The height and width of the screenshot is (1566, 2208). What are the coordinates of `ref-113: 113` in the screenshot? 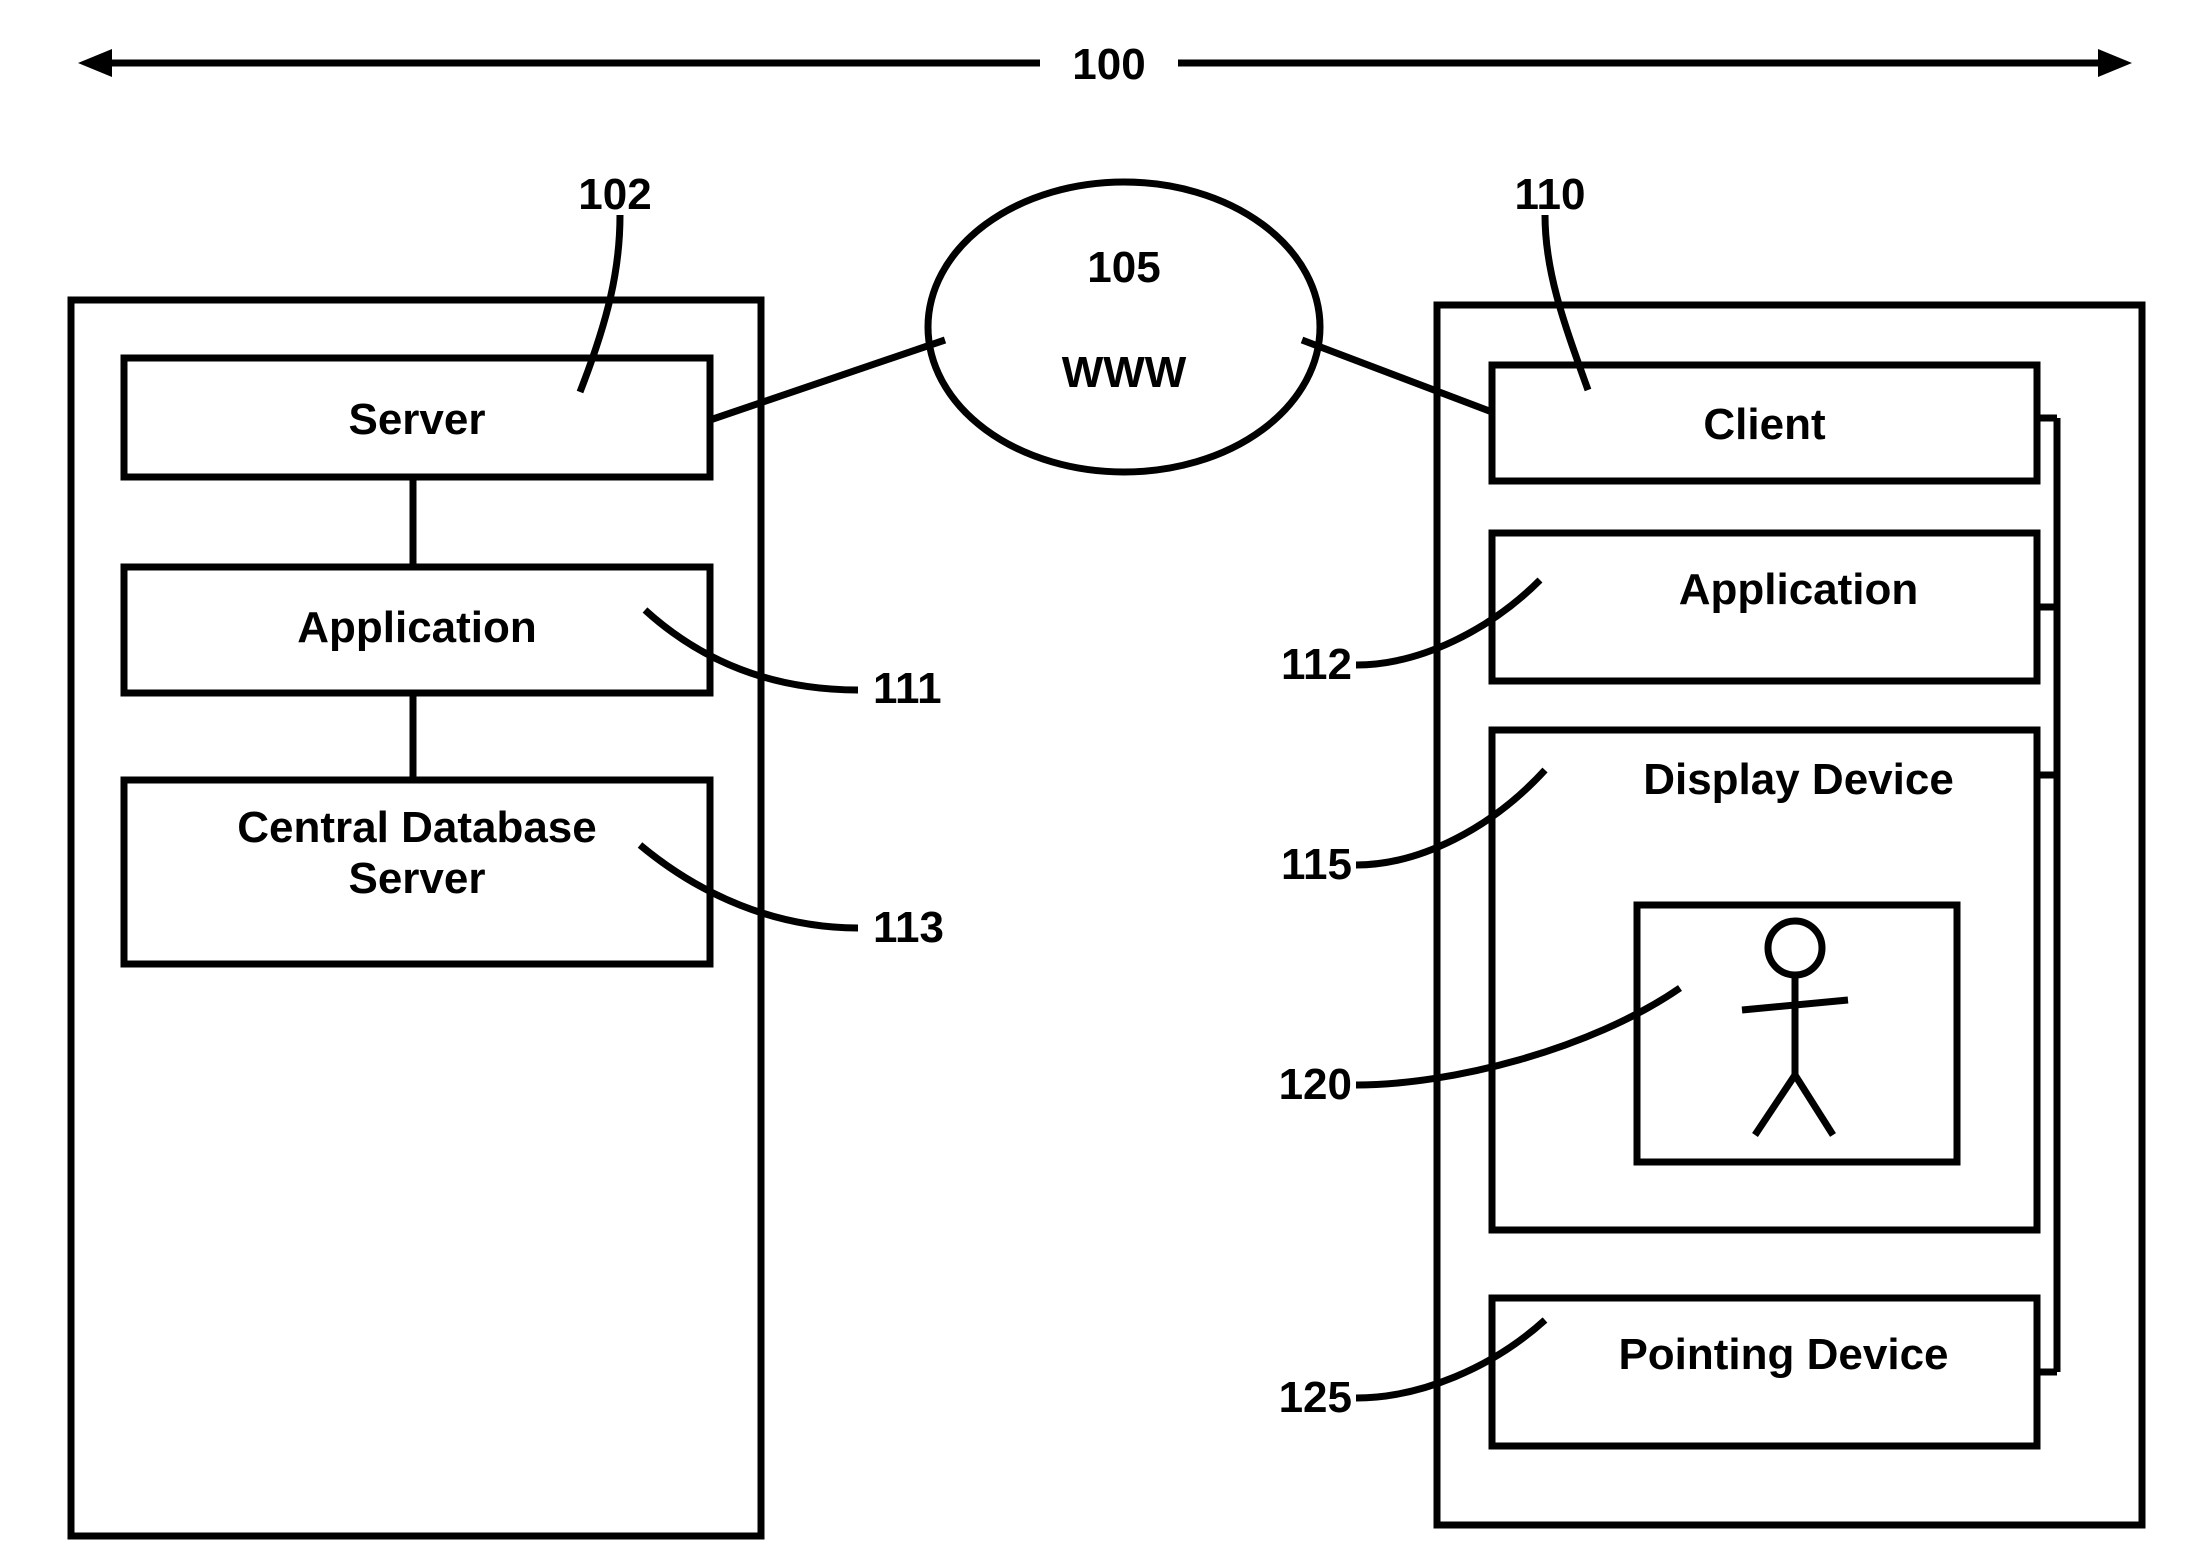 It's located at (908, 927).